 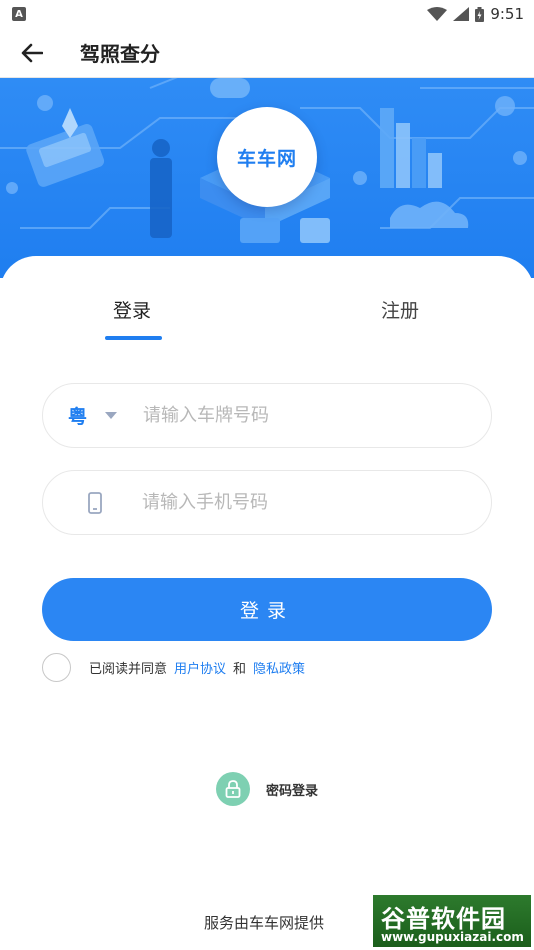 I want to click on status-bar: A 9:51, so click(x=267, y=14).